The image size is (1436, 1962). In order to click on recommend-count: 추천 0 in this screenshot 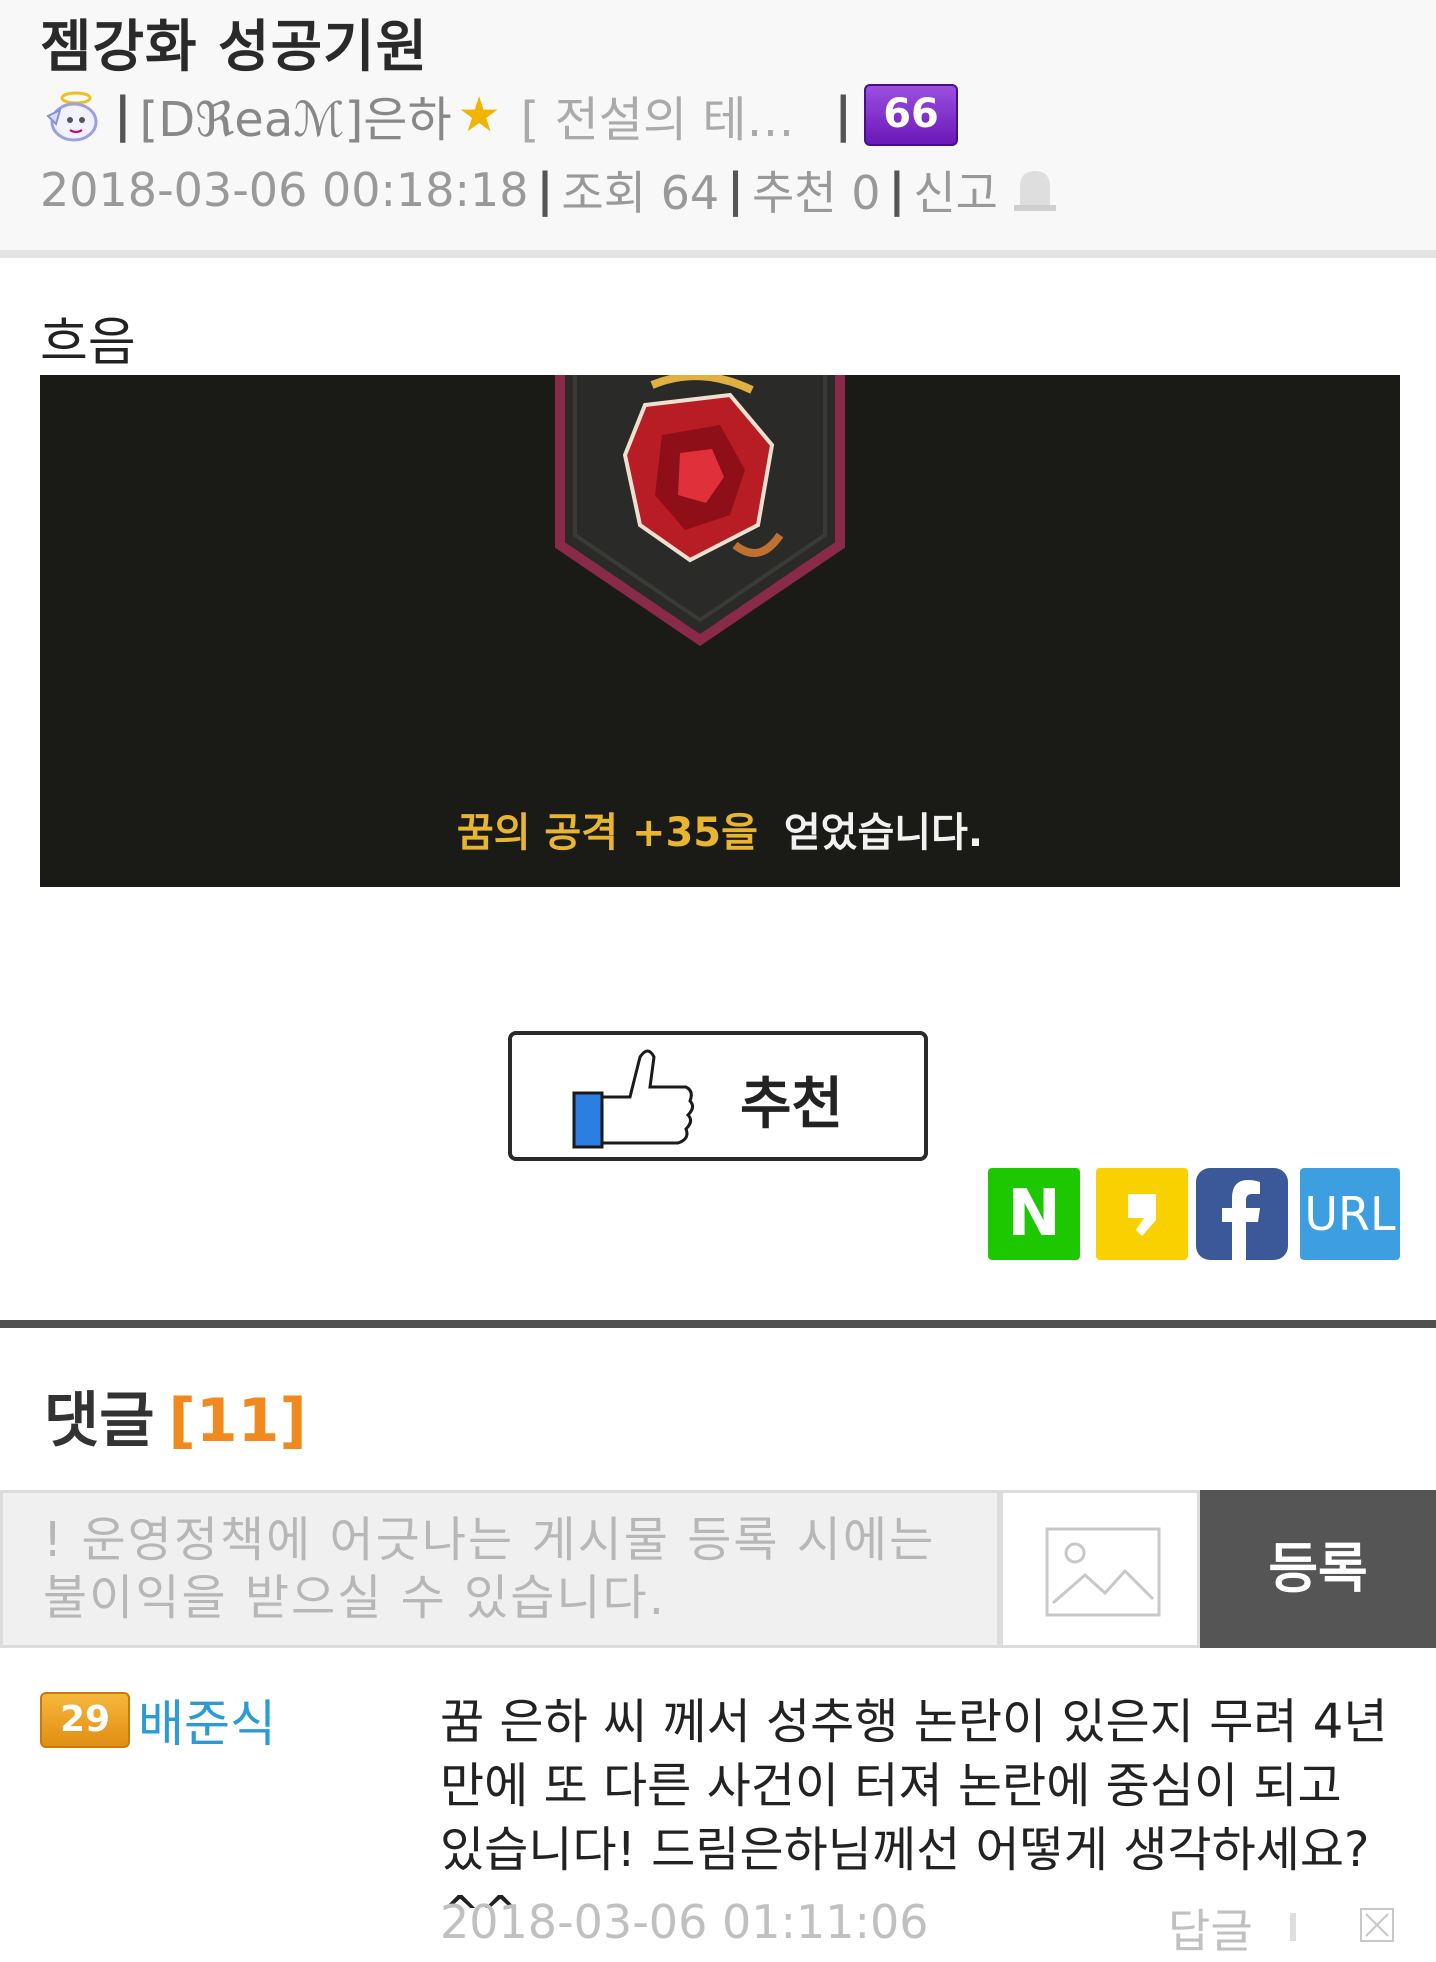, I will do `click(816, 193)`.